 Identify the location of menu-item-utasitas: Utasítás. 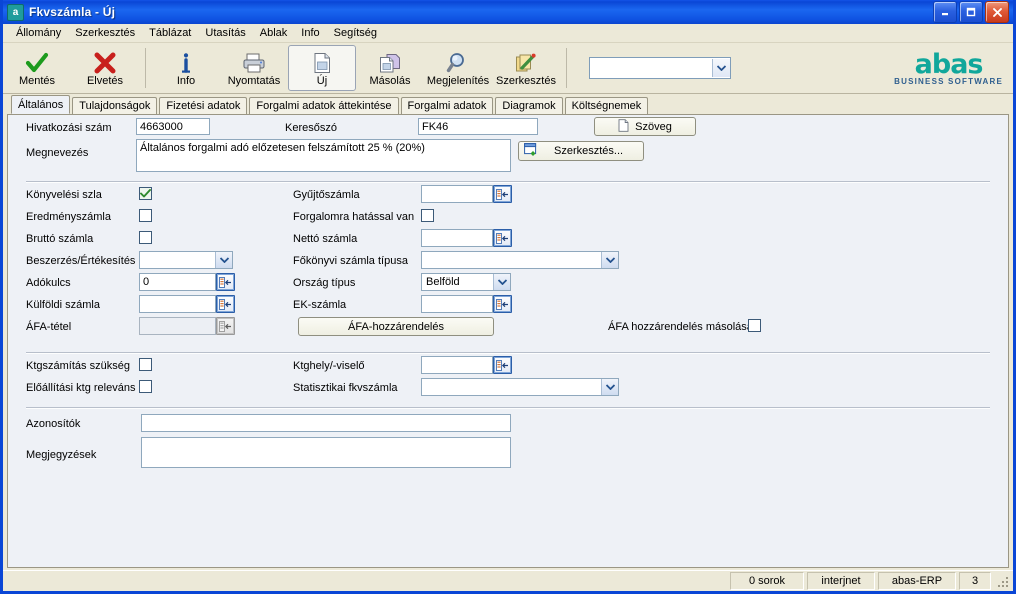
(225, 33).